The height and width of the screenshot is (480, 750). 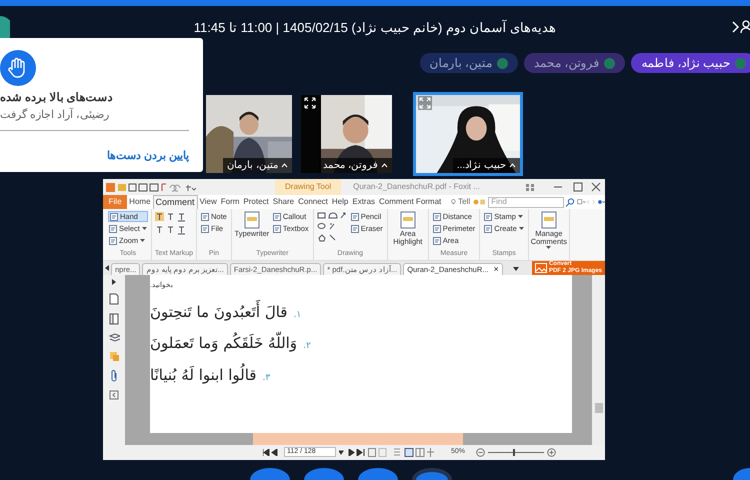 What do you see at coordinates (591, 202) in the screenshot?
I see `navigation-controls` at bounding box center [591, 202].